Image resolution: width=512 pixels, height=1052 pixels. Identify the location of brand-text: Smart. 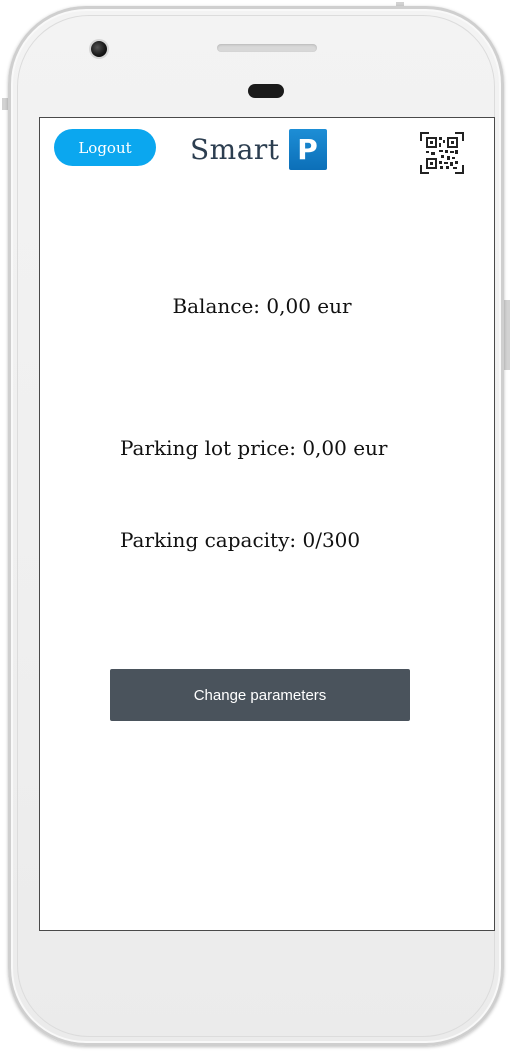
(235, 149).